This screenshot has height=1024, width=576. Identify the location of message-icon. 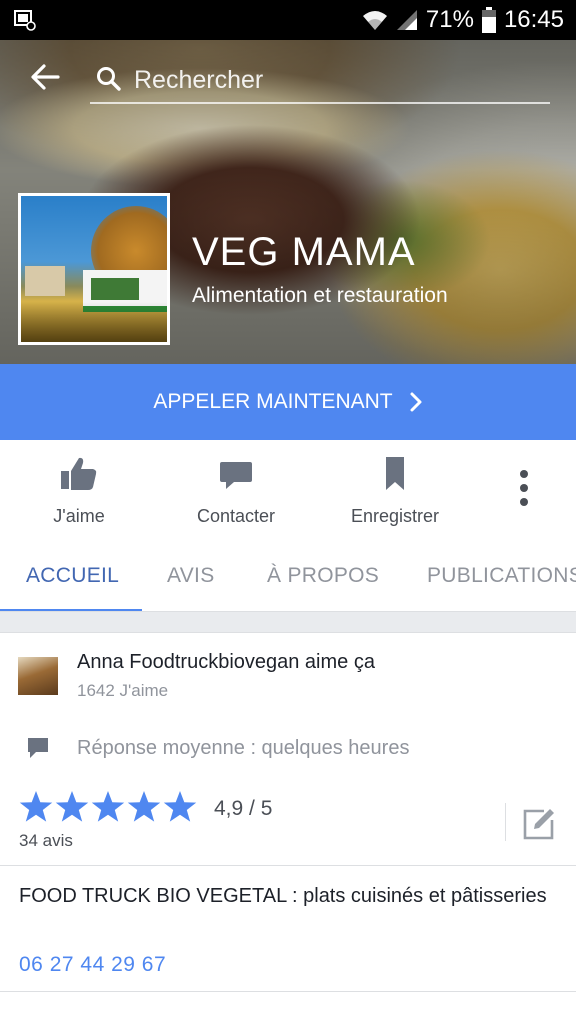
(236, 475).